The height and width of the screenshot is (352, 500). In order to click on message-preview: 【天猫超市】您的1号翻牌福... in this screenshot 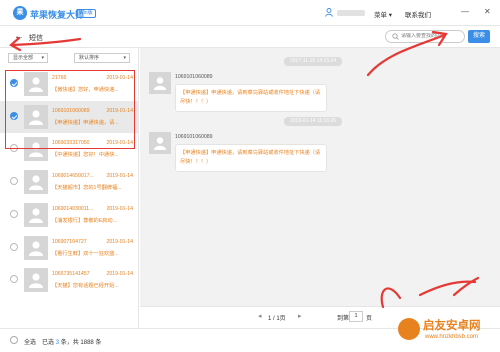, I will do `click(87, 188)`.